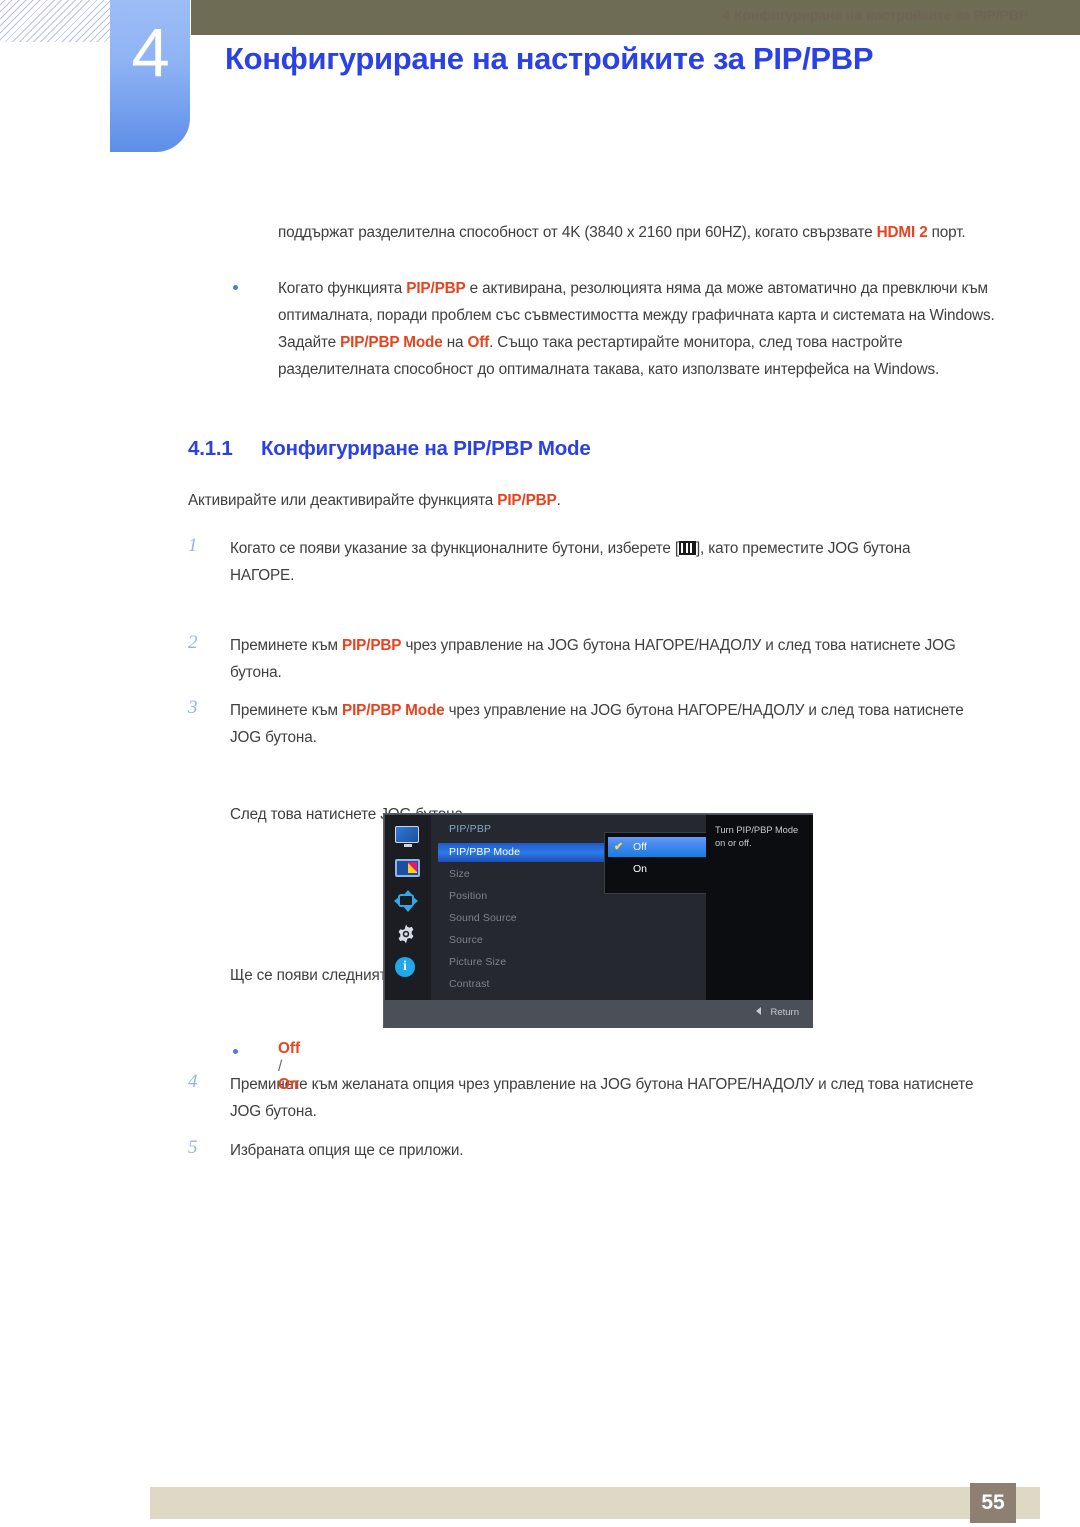 The height and width of the screenshot is (1527, 1080). I want to click on step-2-number: 2, so click(193, 642).